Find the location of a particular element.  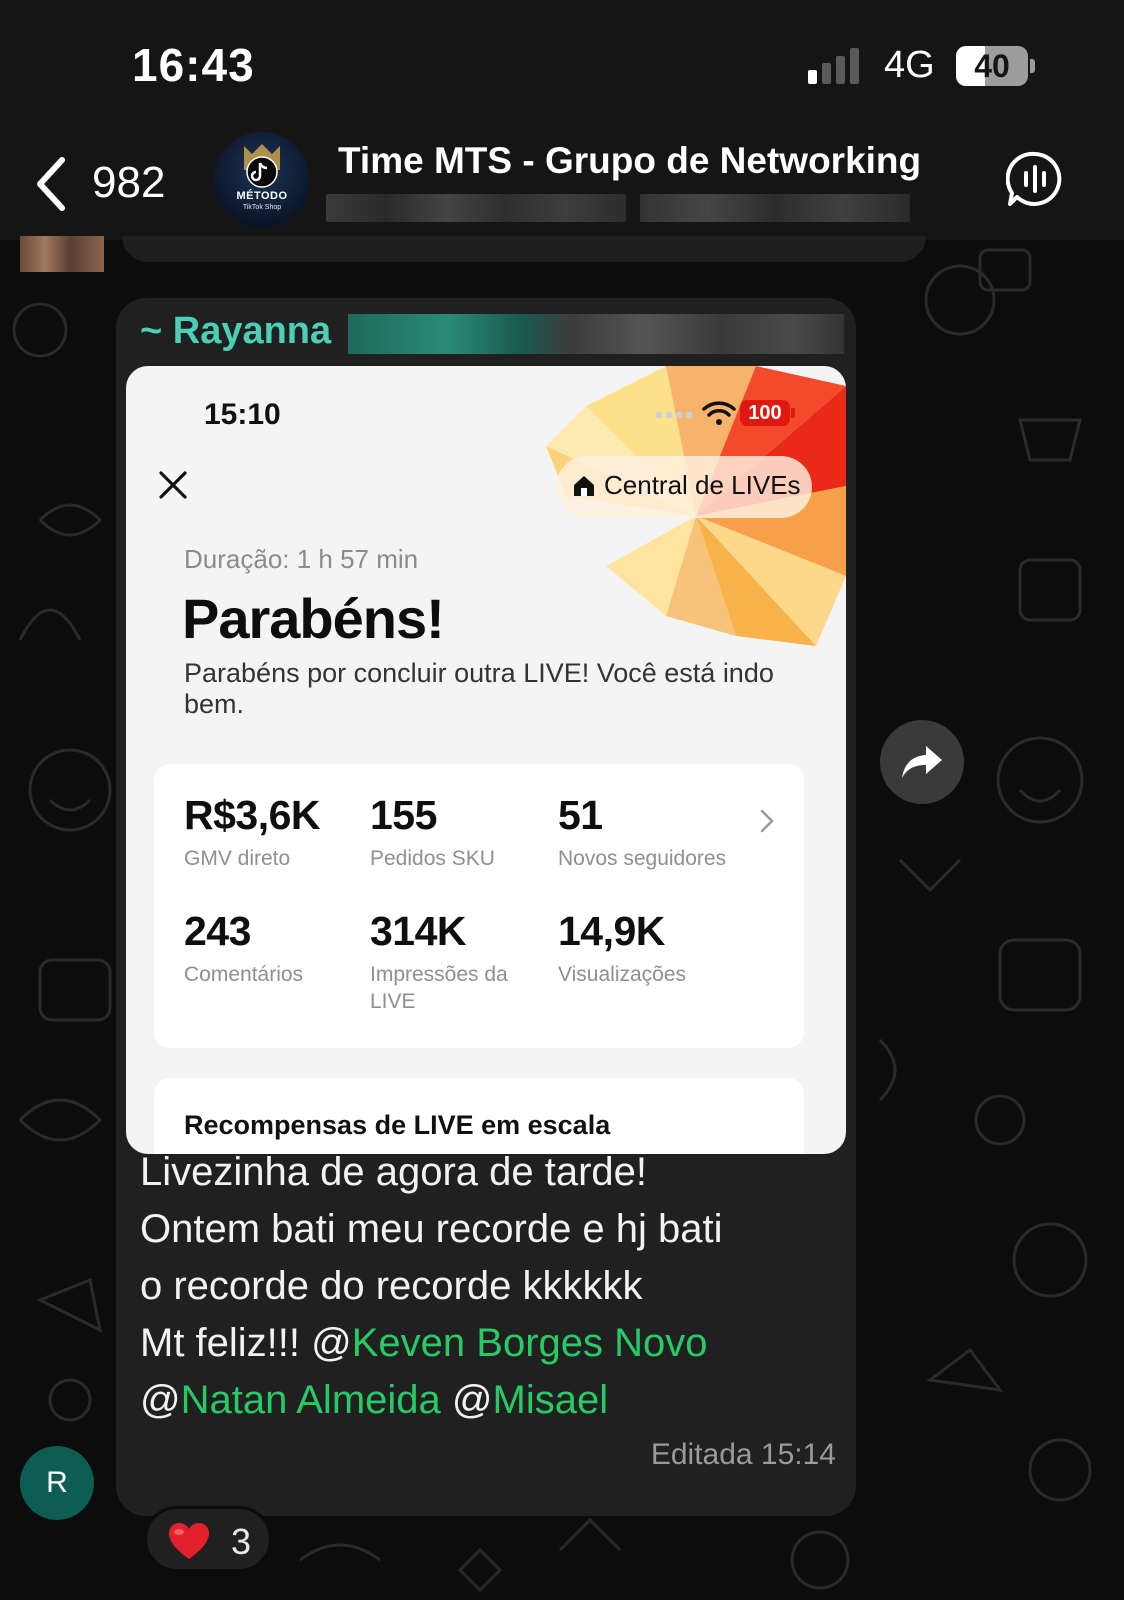

inner-battery-label: 100 is located at coordinates (765, 413).